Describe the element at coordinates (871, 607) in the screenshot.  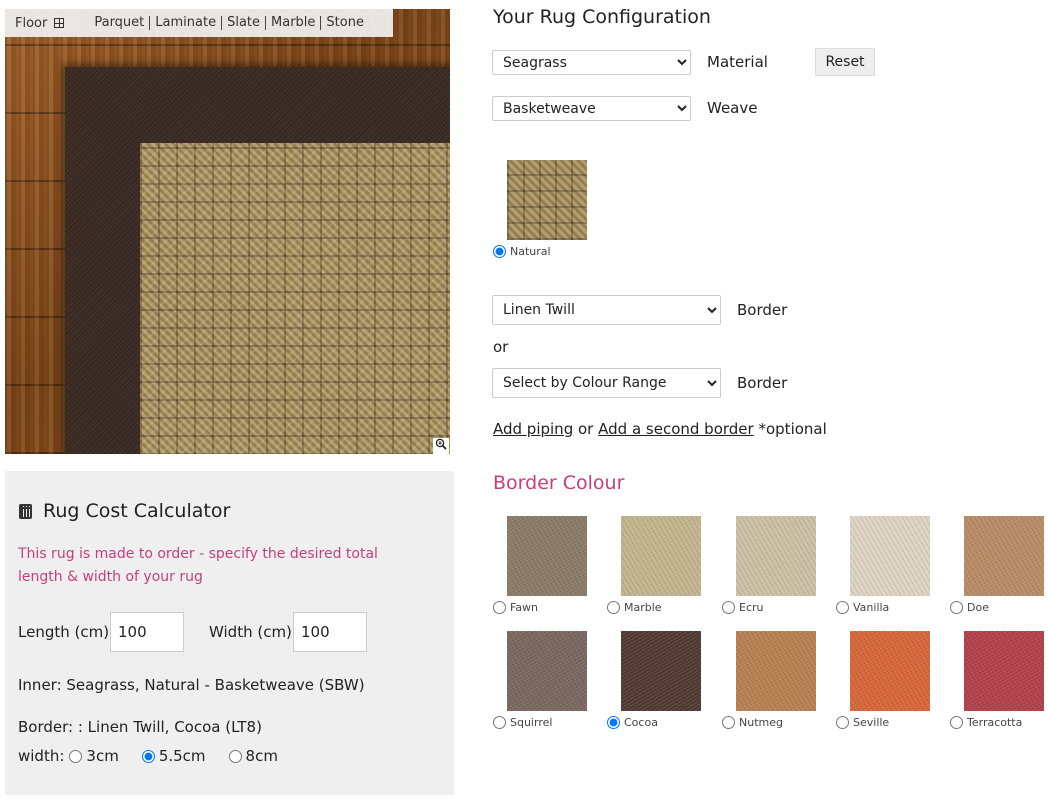
I see `border-colour-name: Vanilla` at that location.